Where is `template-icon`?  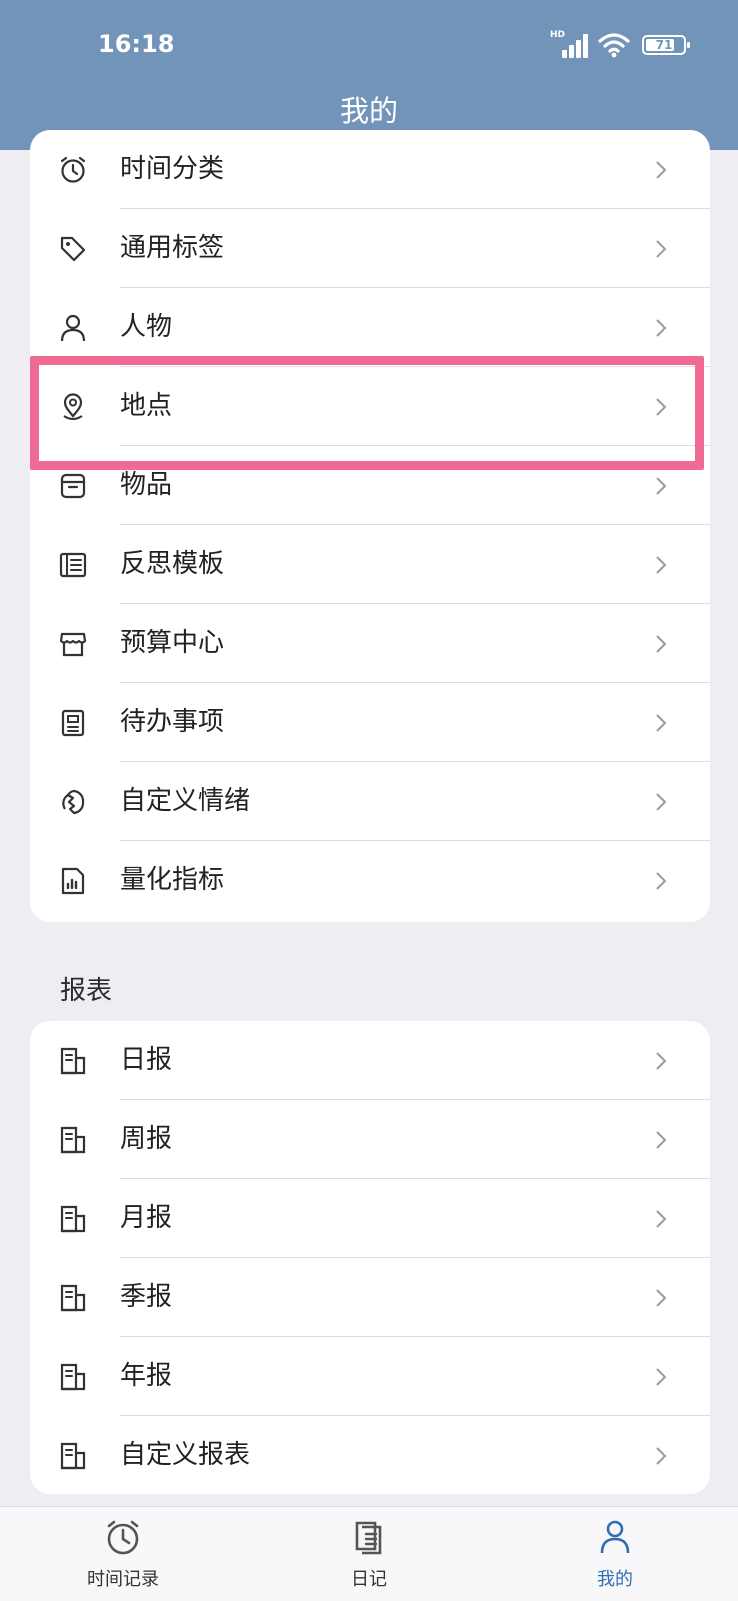 template-icon is located at coordinates (73, 565).